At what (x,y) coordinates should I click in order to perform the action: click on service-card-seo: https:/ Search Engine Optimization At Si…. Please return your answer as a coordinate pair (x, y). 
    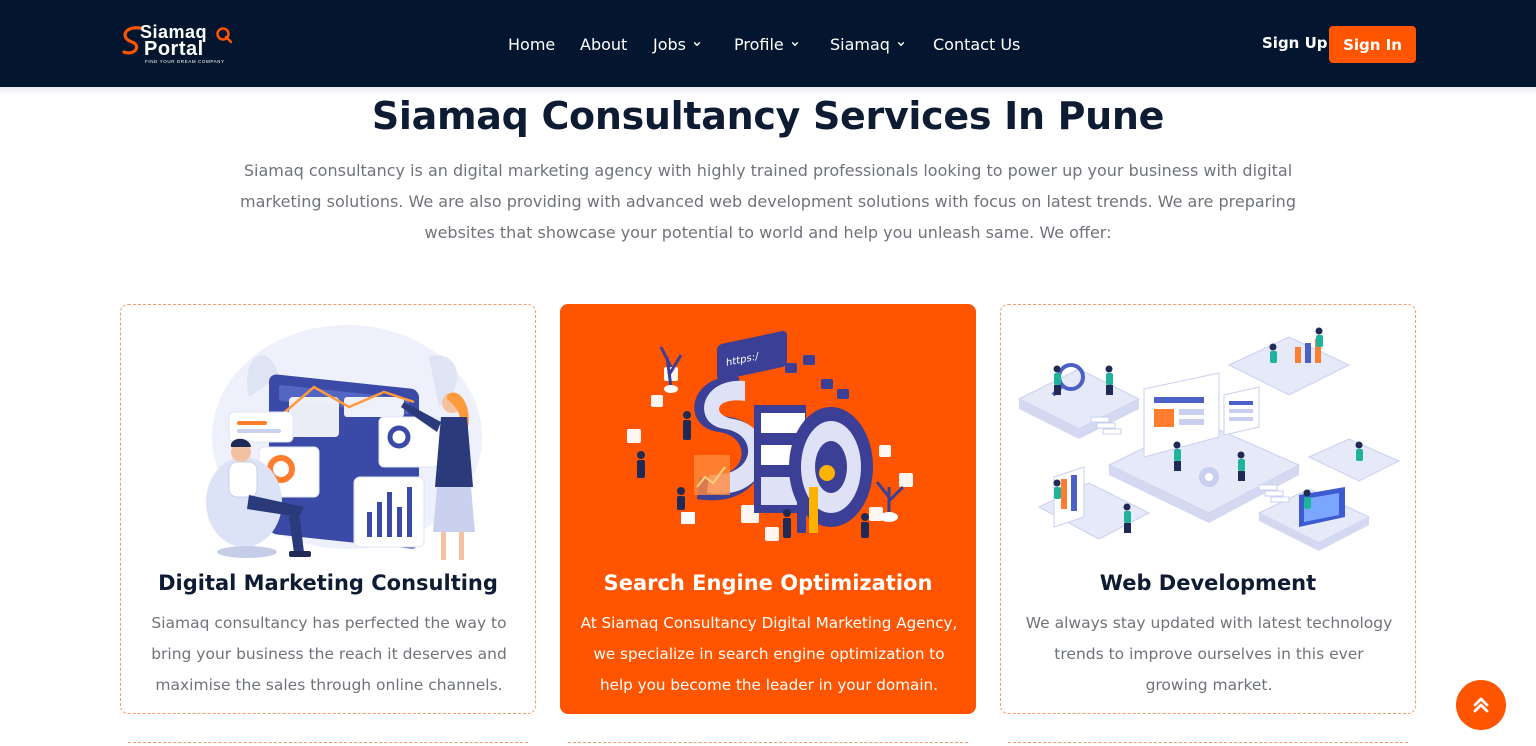
    Looking at the image, I should click on (768, 509).